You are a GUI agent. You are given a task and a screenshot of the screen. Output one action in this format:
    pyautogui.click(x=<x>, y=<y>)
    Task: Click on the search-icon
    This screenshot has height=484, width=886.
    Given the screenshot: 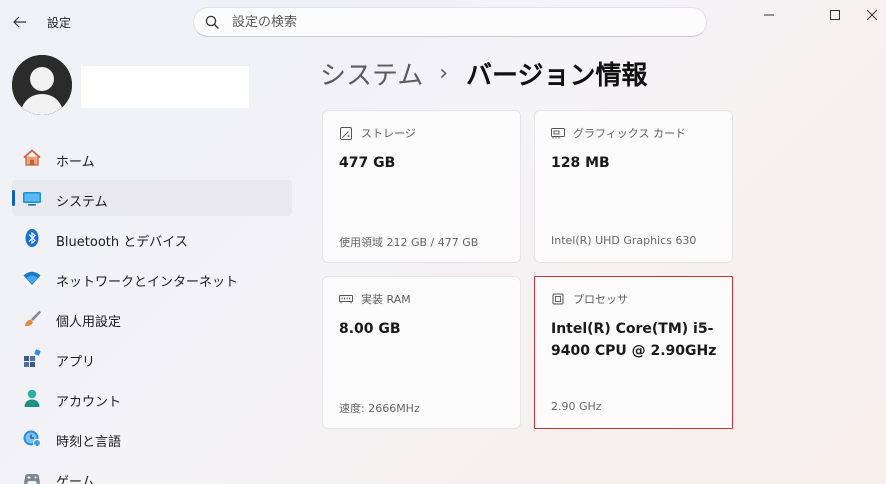 What is the action you would take?
    pyautogui.click(x=212, y=22)
    